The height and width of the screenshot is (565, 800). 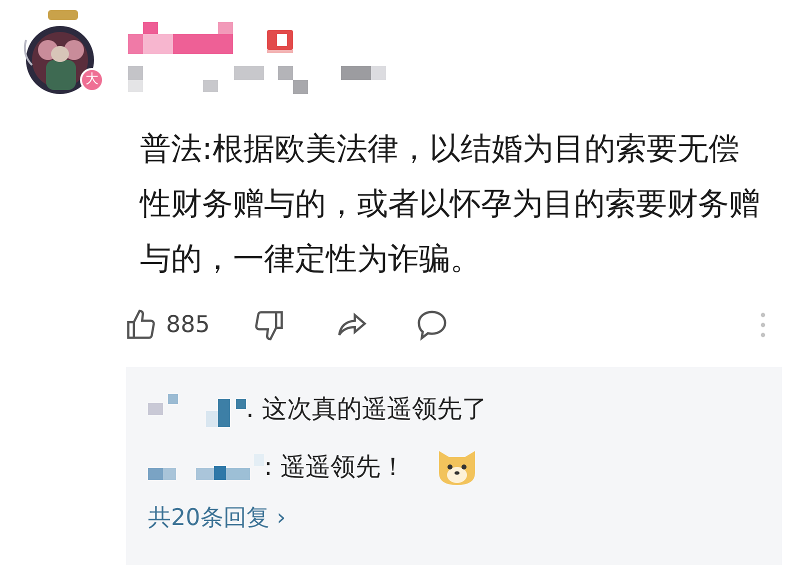 What do you see at coordinates (366, 409) in the screenshot?
I see `reply-text: . 这次真的遥遥领先了` at bounding box center [366, 409].